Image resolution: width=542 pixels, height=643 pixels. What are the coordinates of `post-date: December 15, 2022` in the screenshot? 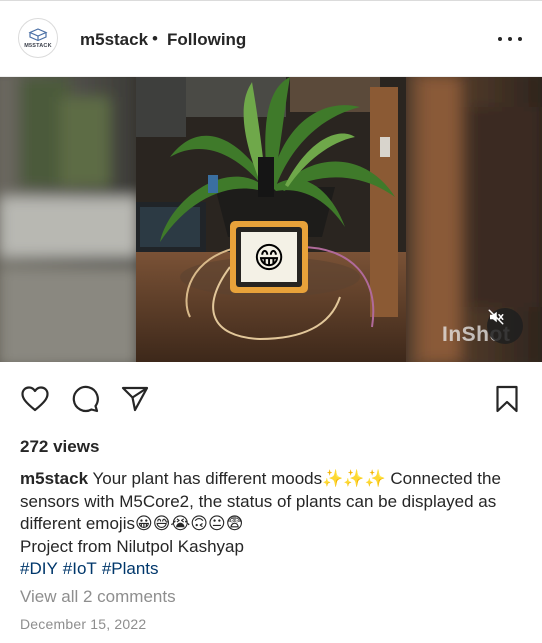 It's located at (83, 624).